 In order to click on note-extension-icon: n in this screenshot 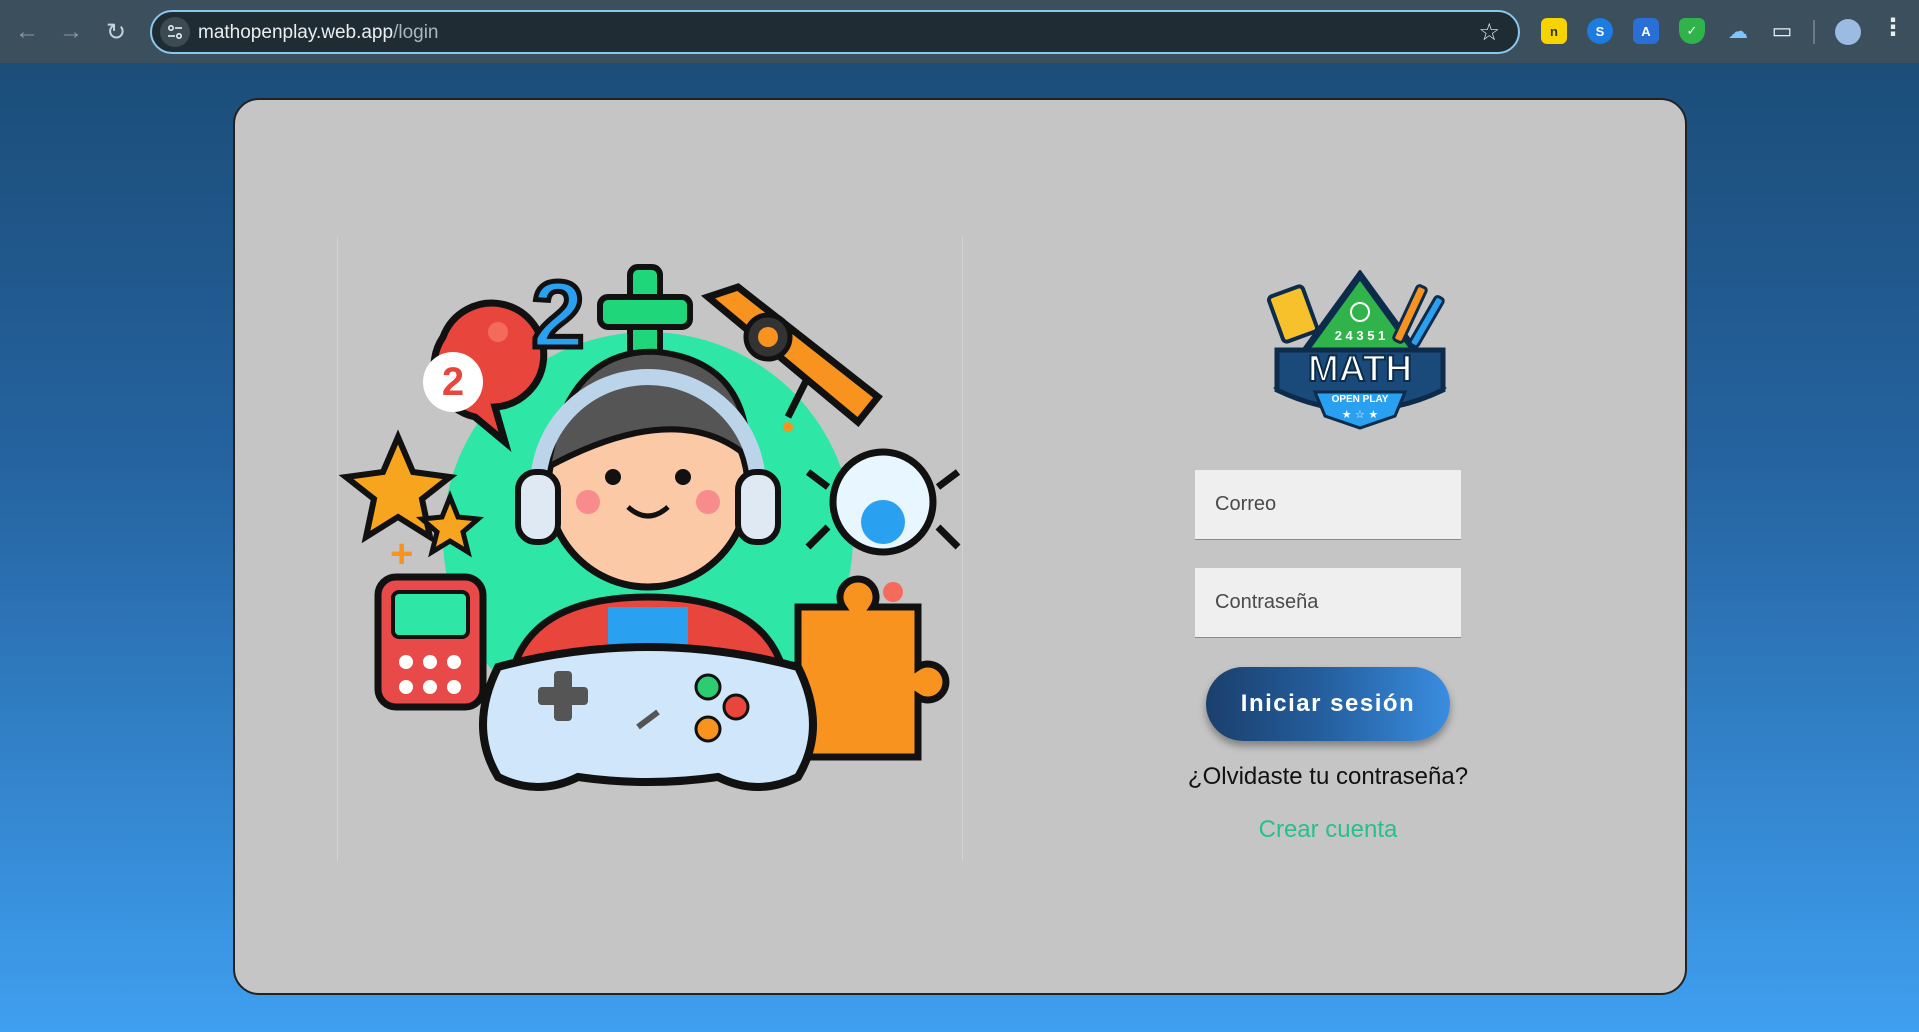, I will do `click(1554, 31)`.